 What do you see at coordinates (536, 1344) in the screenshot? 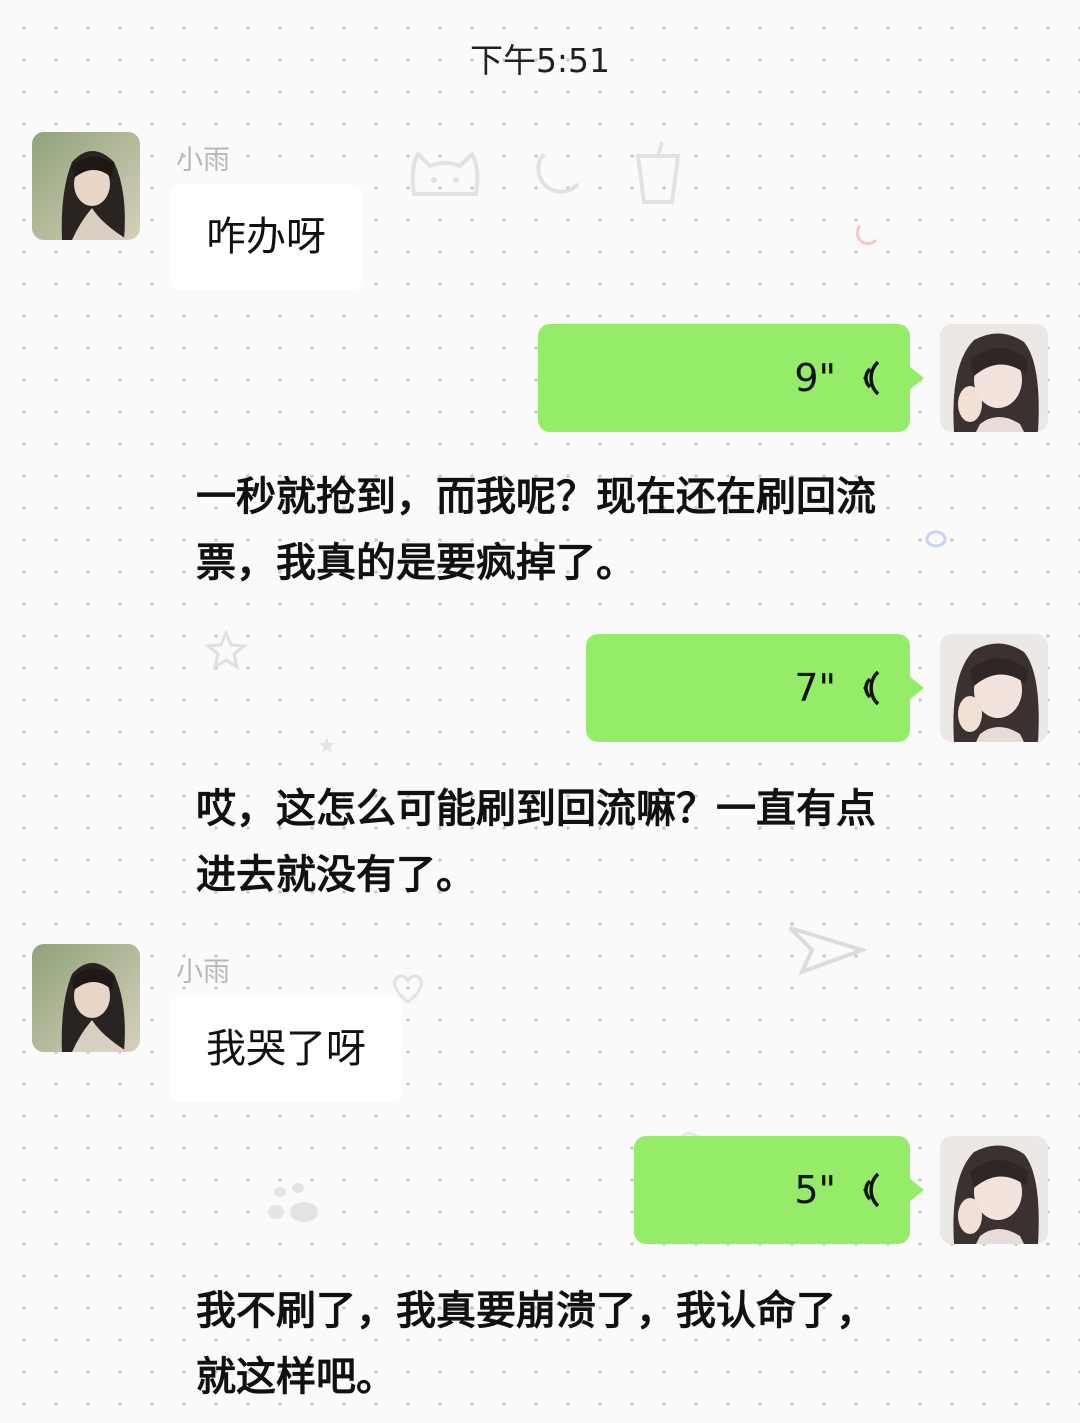
I see `caption-text: 我不刷了，我真要崩溃了，我认命了，就这样吧。` at bounding box center [536, 1344].